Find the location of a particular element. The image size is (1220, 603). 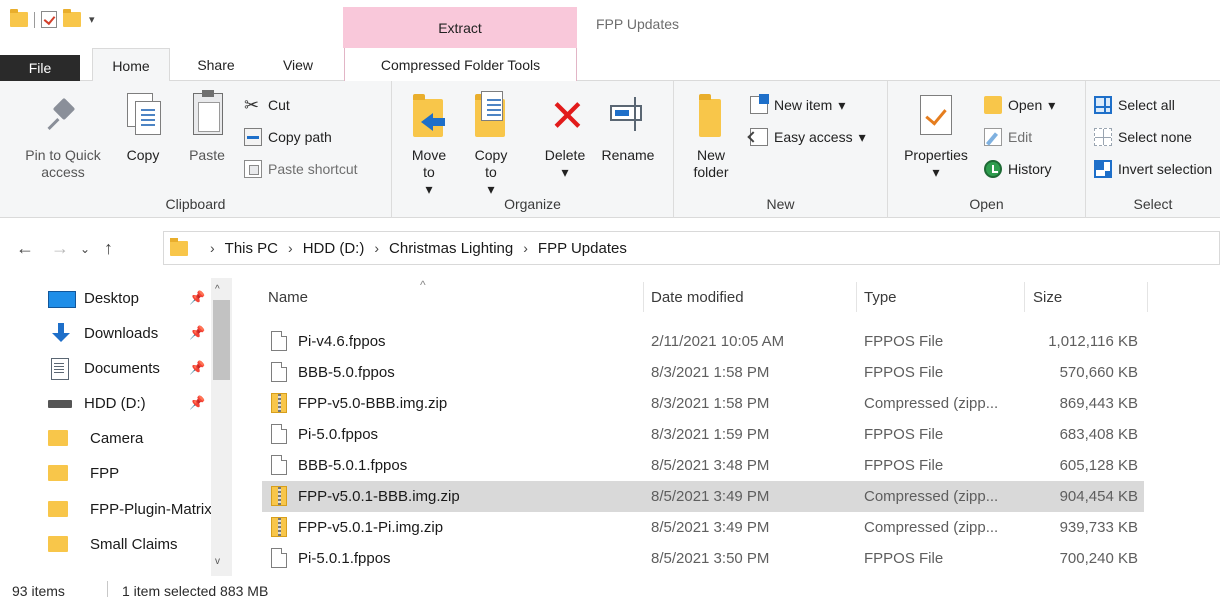

delete-label: Delete is located at coordinates (565, 155).